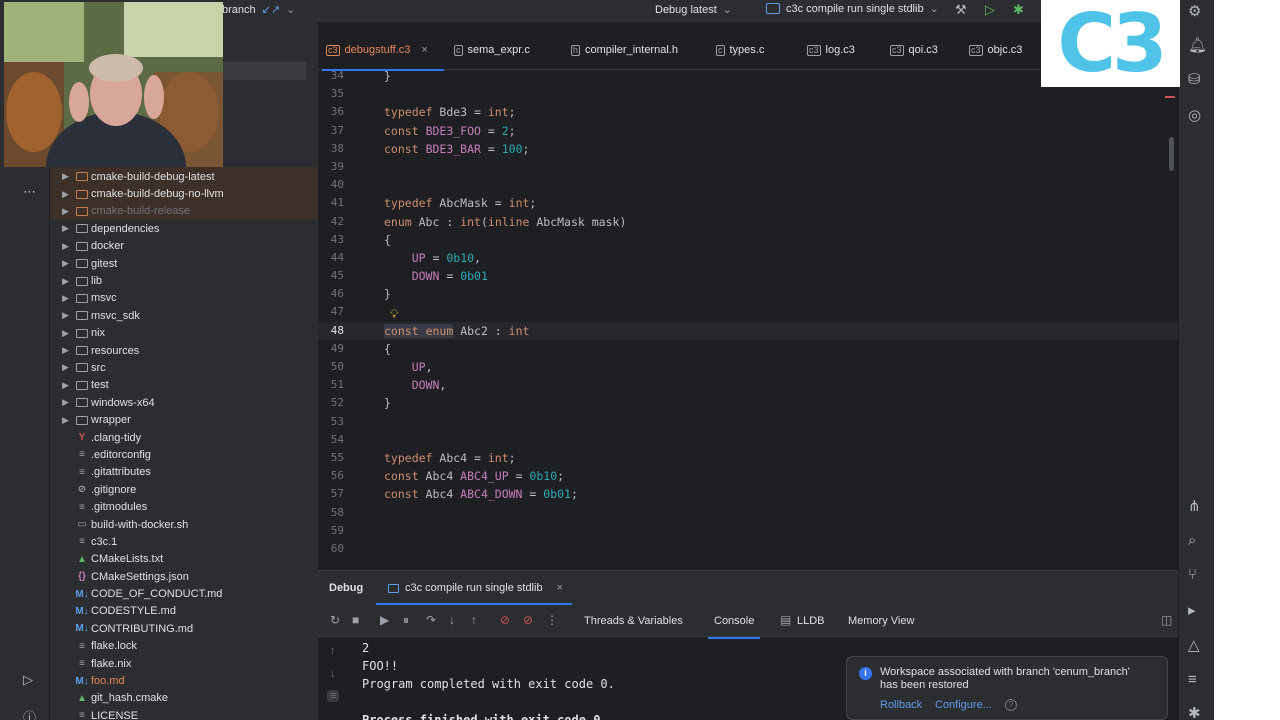  I want to click on code-text: typedef Bde3 = int;, so click(450, 112).